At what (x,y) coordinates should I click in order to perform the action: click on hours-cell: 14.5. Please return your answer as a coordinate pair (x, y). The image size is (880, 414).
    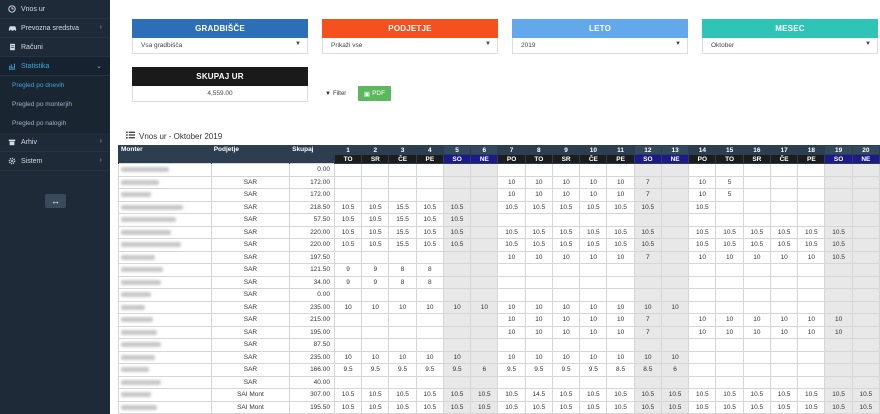
    Looking at the image, I should click on (538, 395).